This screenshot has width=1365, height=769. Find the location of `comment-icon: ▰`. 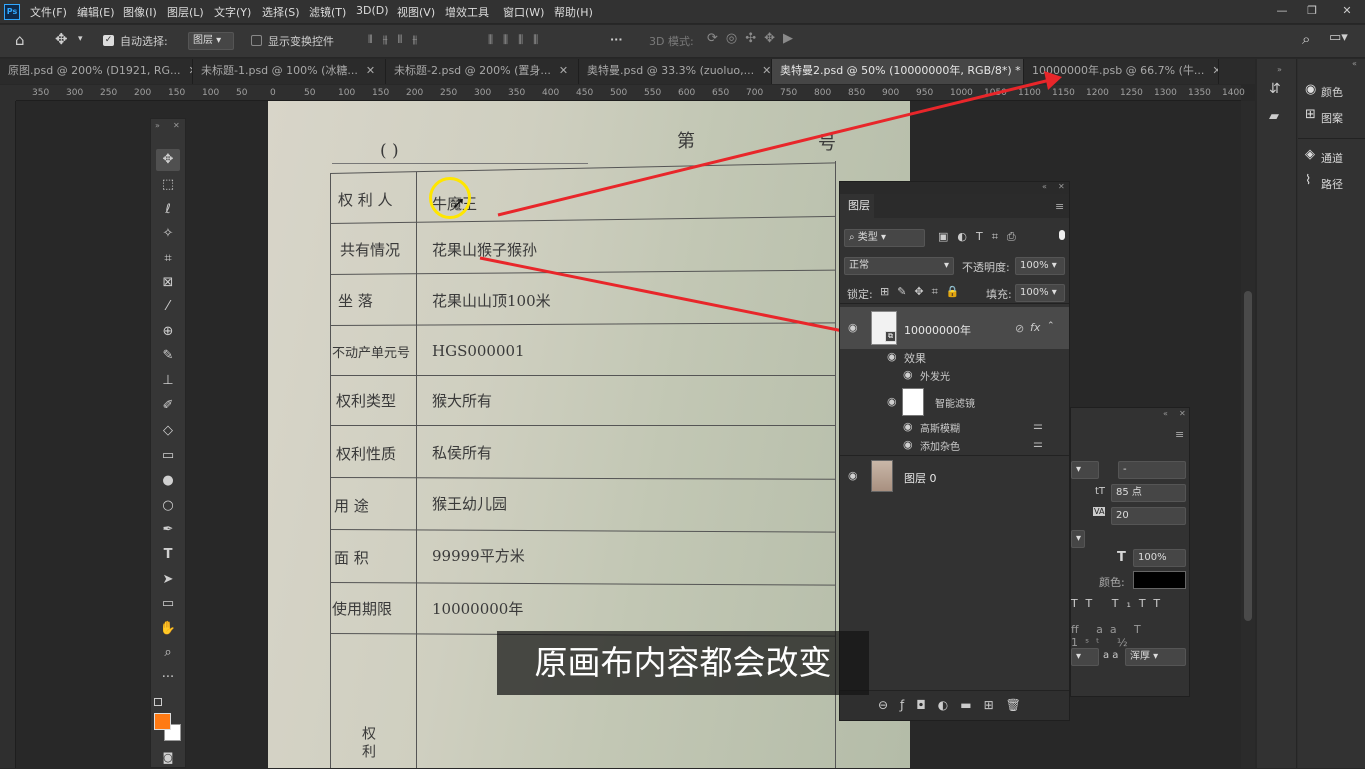

comment-icon: ▰ is located at coordinates (1274, 116).